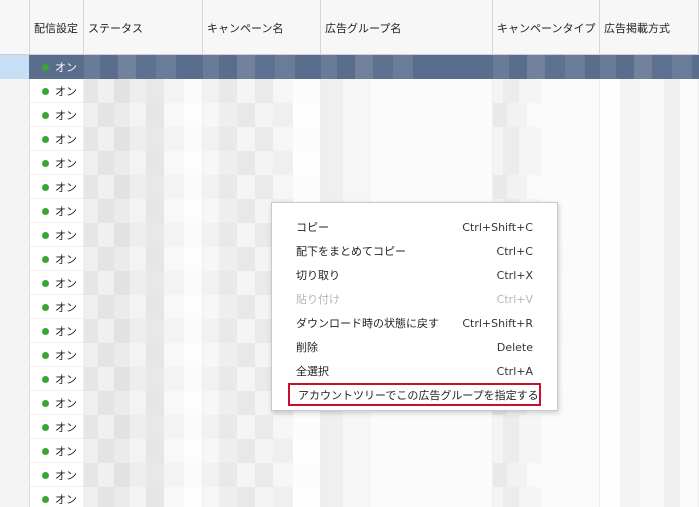 The height and width of the screenshot is (507, 699). Describe the element at coordinates (649, 27) in the screenshot. I see `header-ad-placement: 広告掲載方式` at that location.